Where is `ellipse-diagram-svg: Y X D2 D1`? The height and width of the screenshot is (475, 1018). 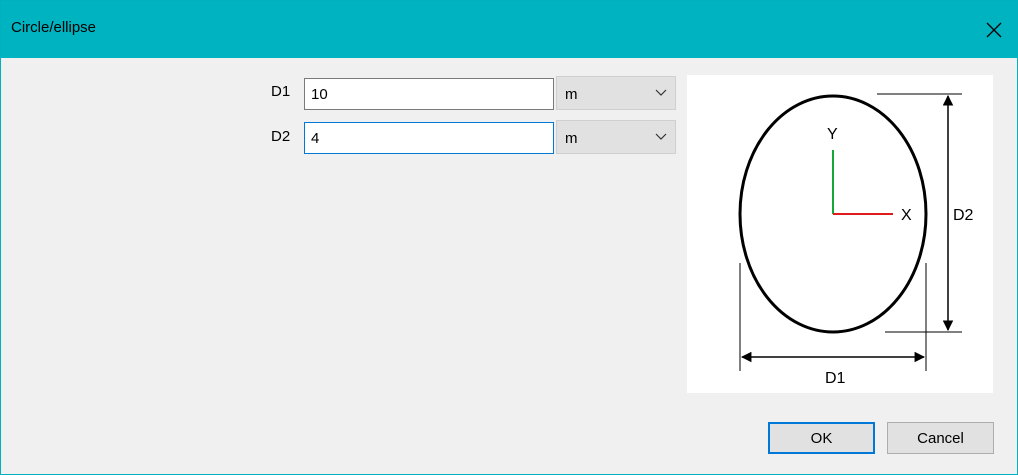
ellipse-diagram-svg: Y X D2 D1 is located at coordinates (856, 240).